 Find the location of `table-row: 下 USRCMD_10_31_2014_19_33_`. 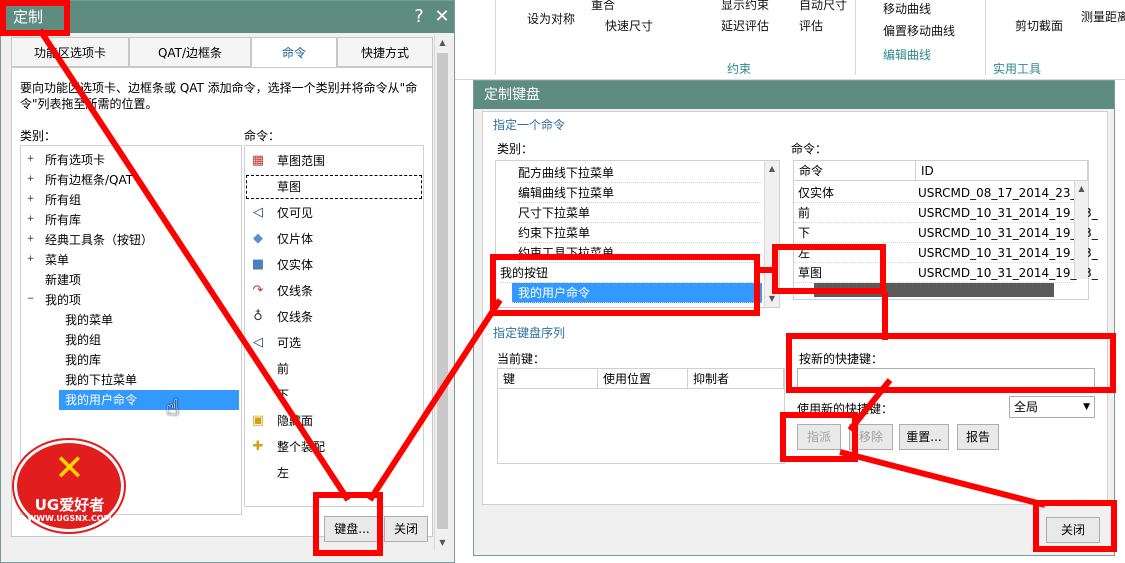

table-row: 下 USRCMD_10_31_2014_19_33_ is located at coordinates (946, 233).